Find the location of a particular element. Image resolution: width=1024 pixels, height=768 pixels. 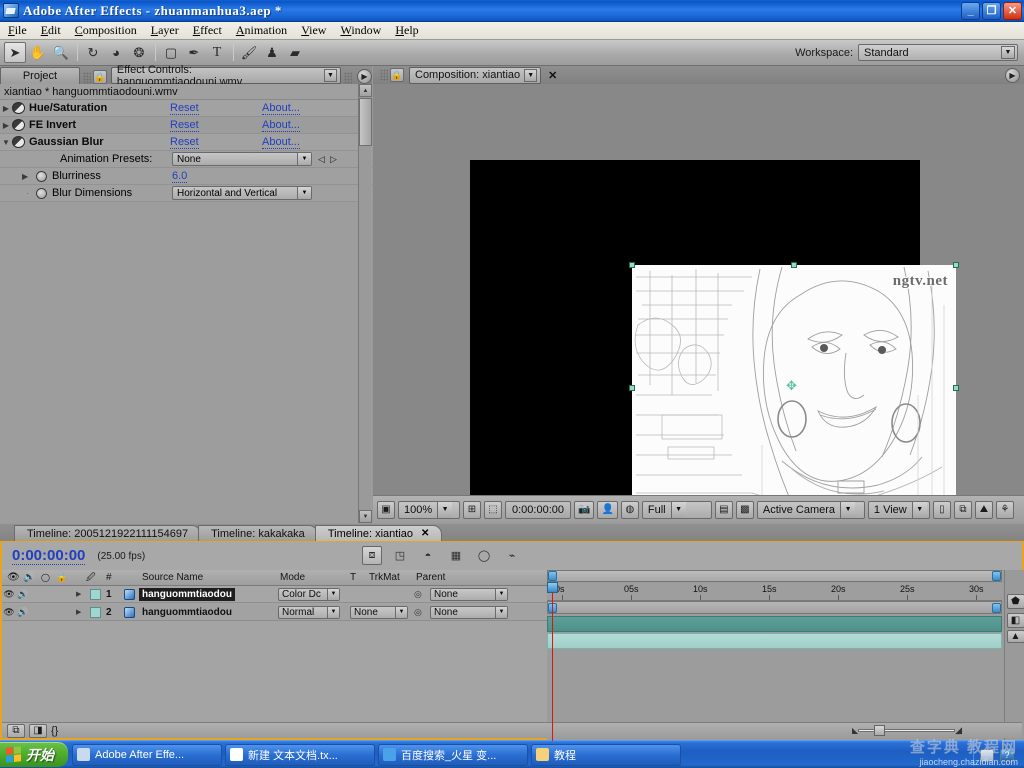

menu-item-composition: Composition is located at coordinates (106, 30).